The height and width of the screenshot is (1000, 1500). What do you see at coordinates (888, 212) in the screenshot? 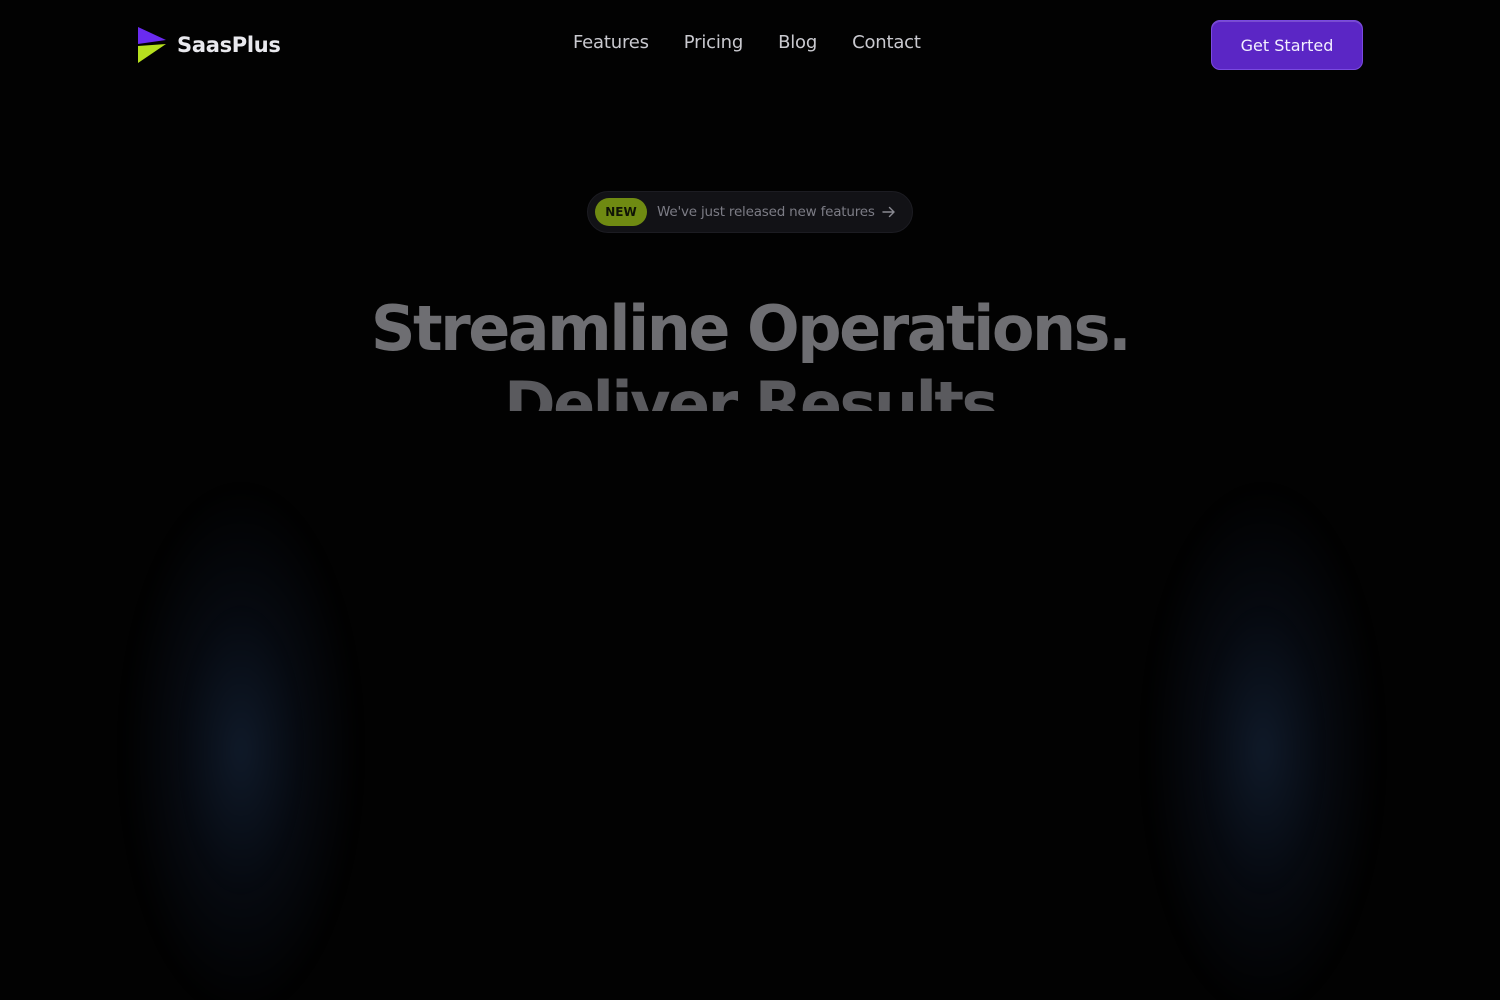
I see `arrow-right-icon` at bounding box center [888, 212].